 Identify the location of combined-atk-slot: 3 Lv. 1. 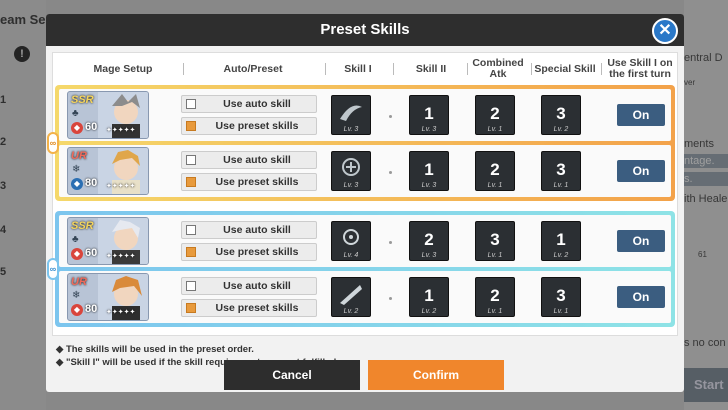
(495, 241).